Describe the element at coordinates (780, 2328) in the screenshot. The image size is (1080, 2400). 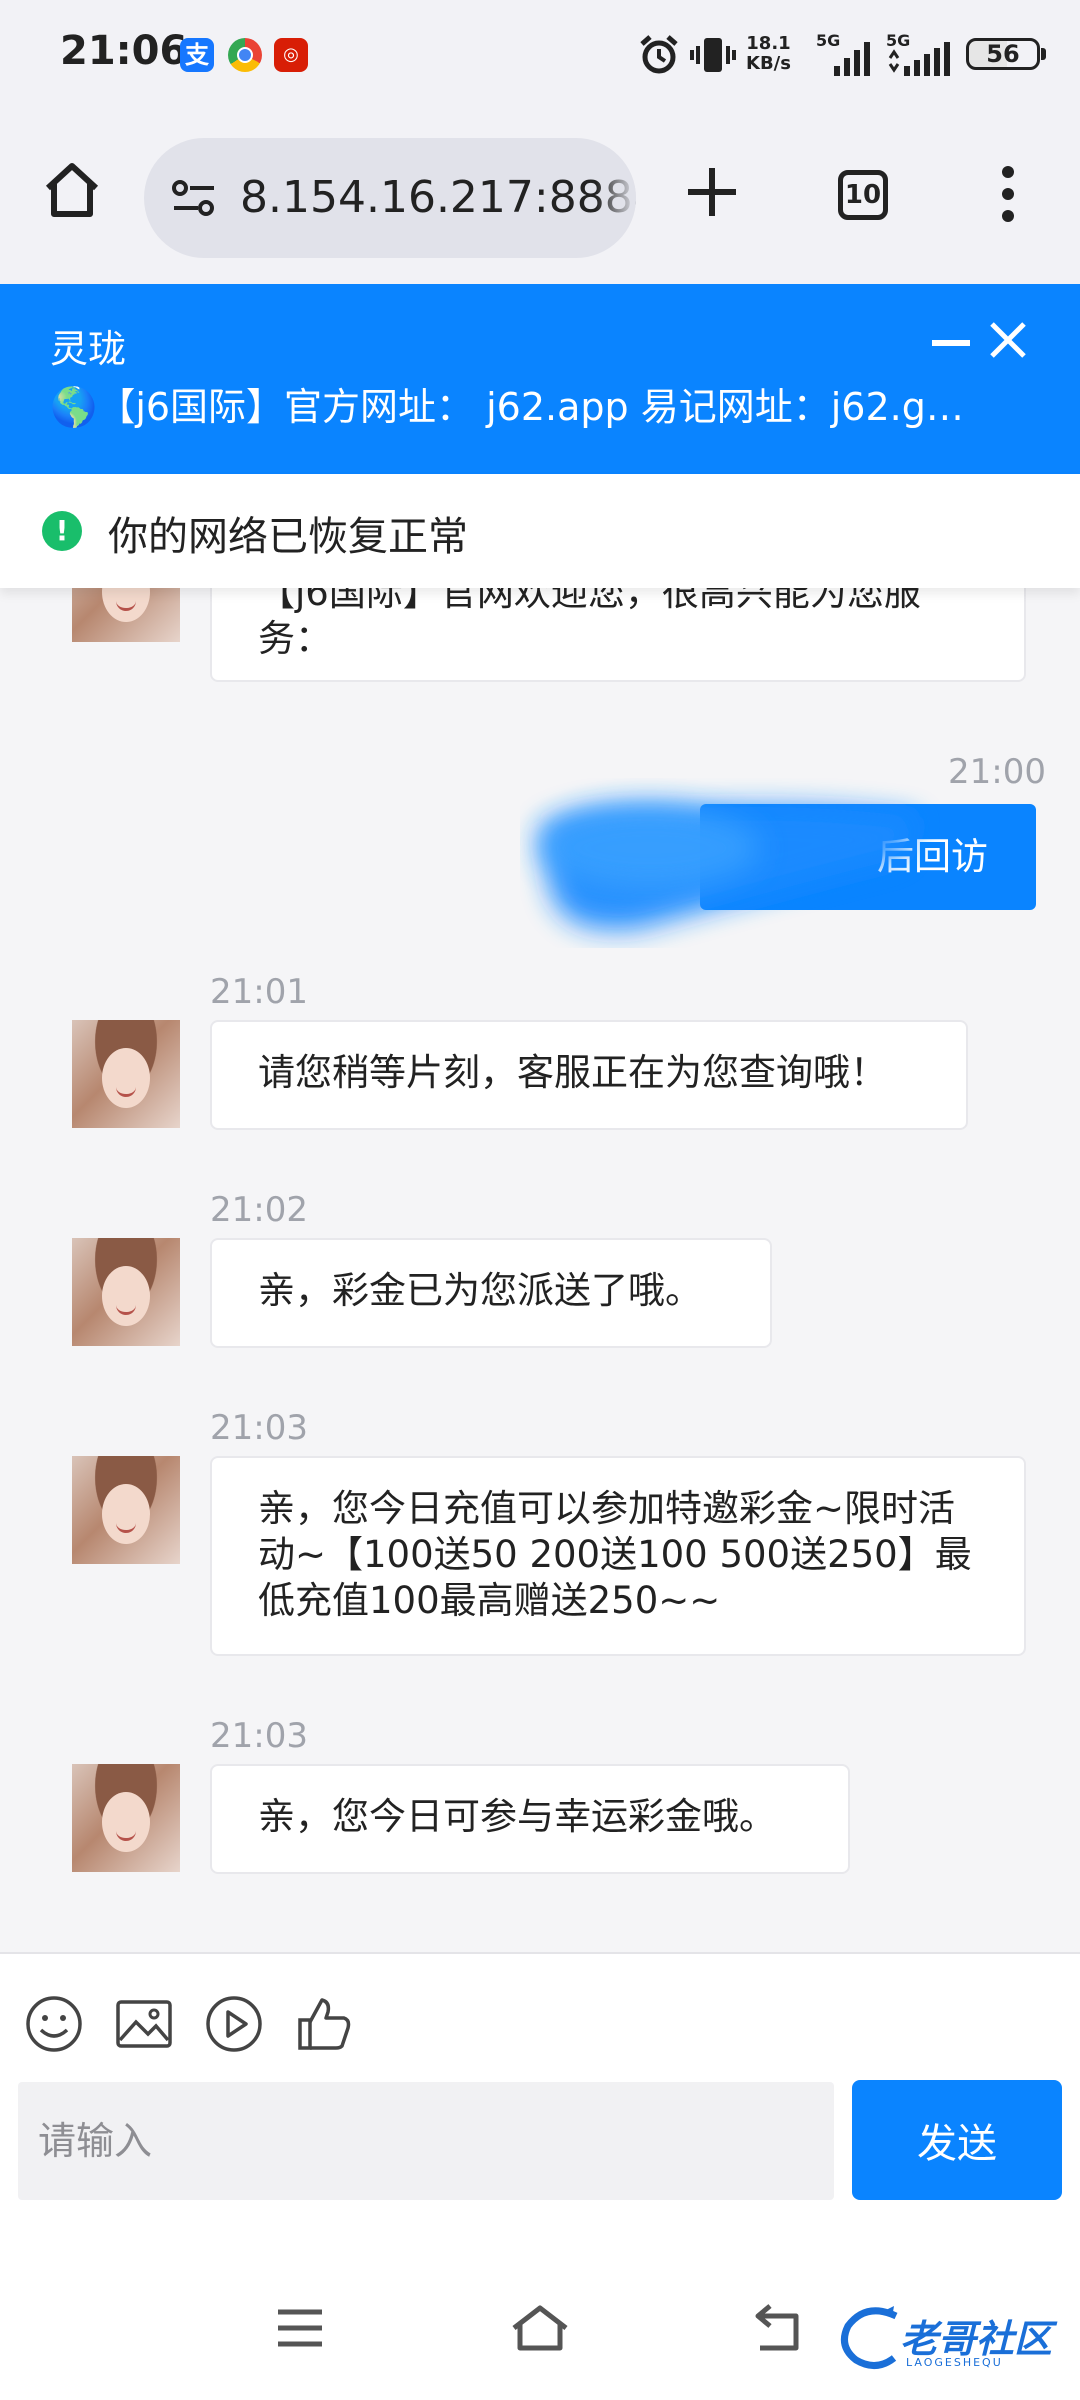
I see `back-icon` at that location.